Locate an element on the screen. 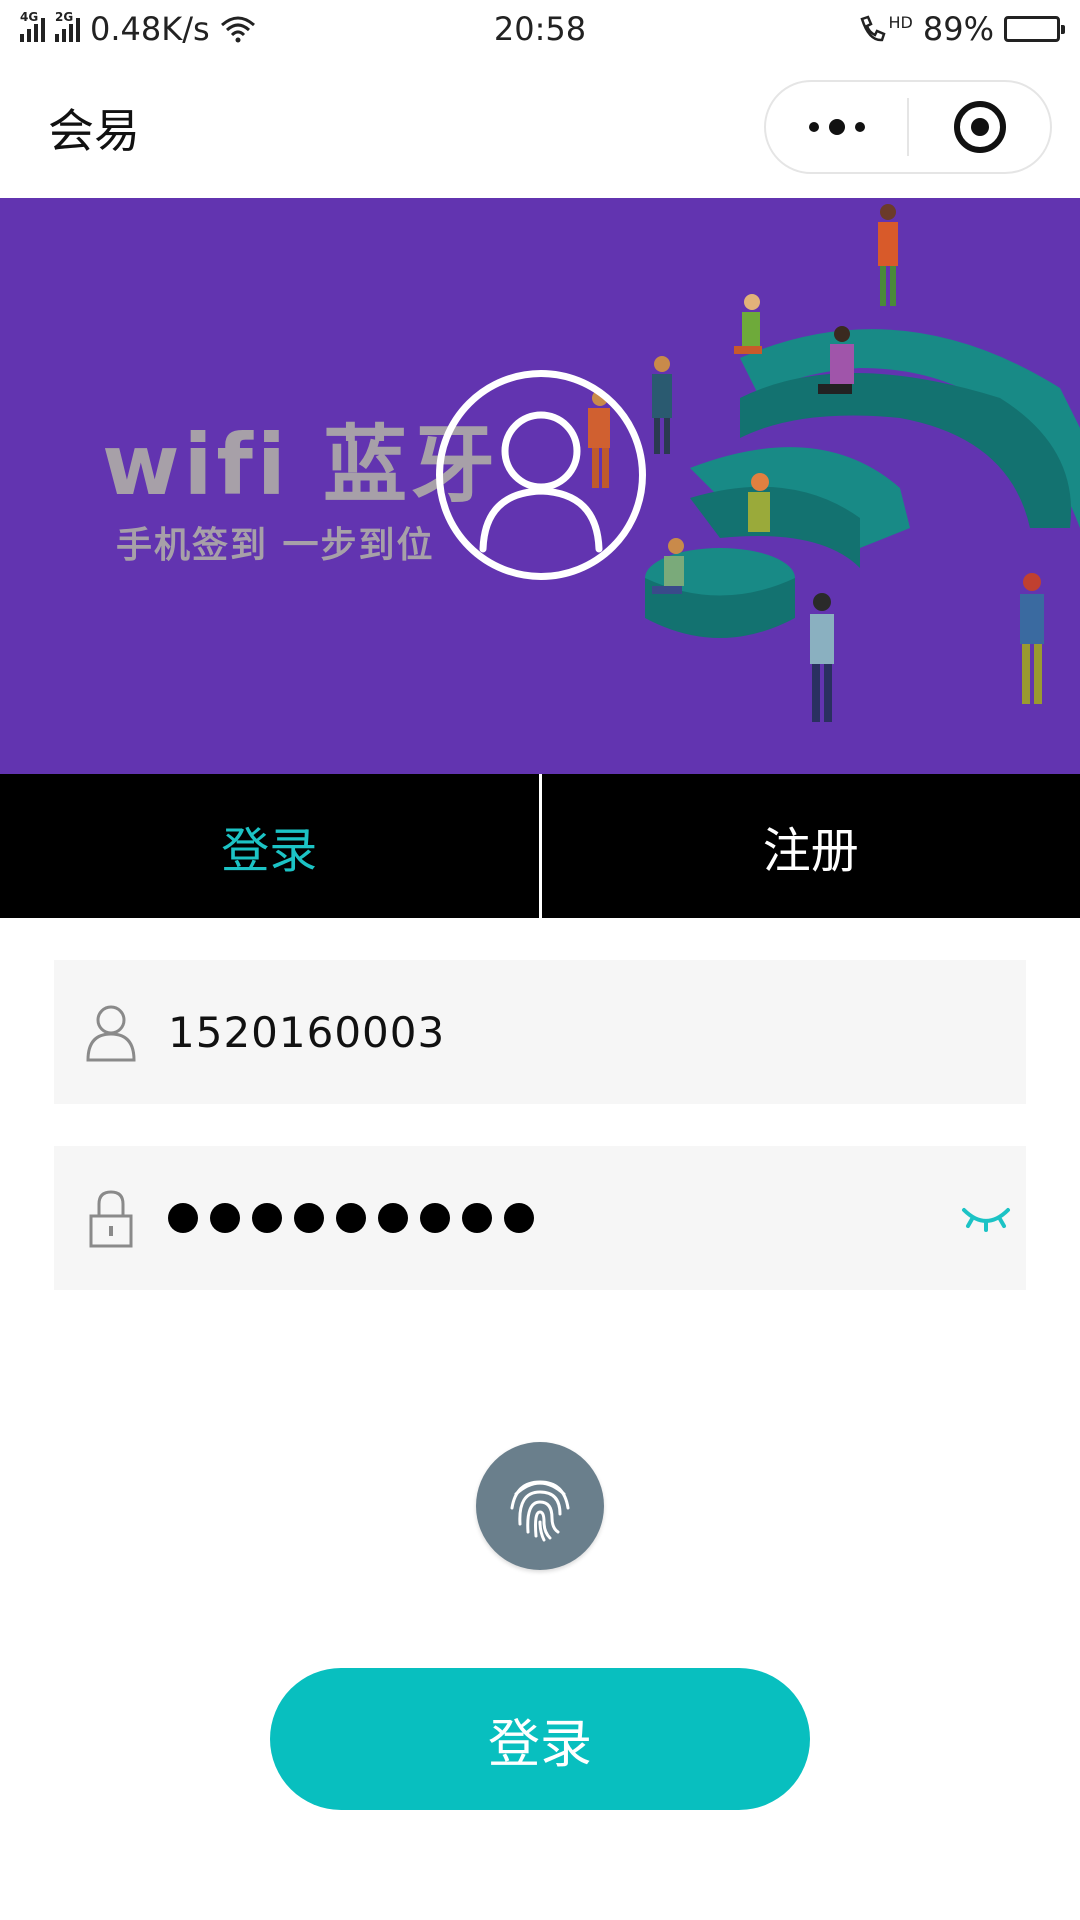  status-left: 4G 2G 0.48K/s is located at coordinates (138, 29).